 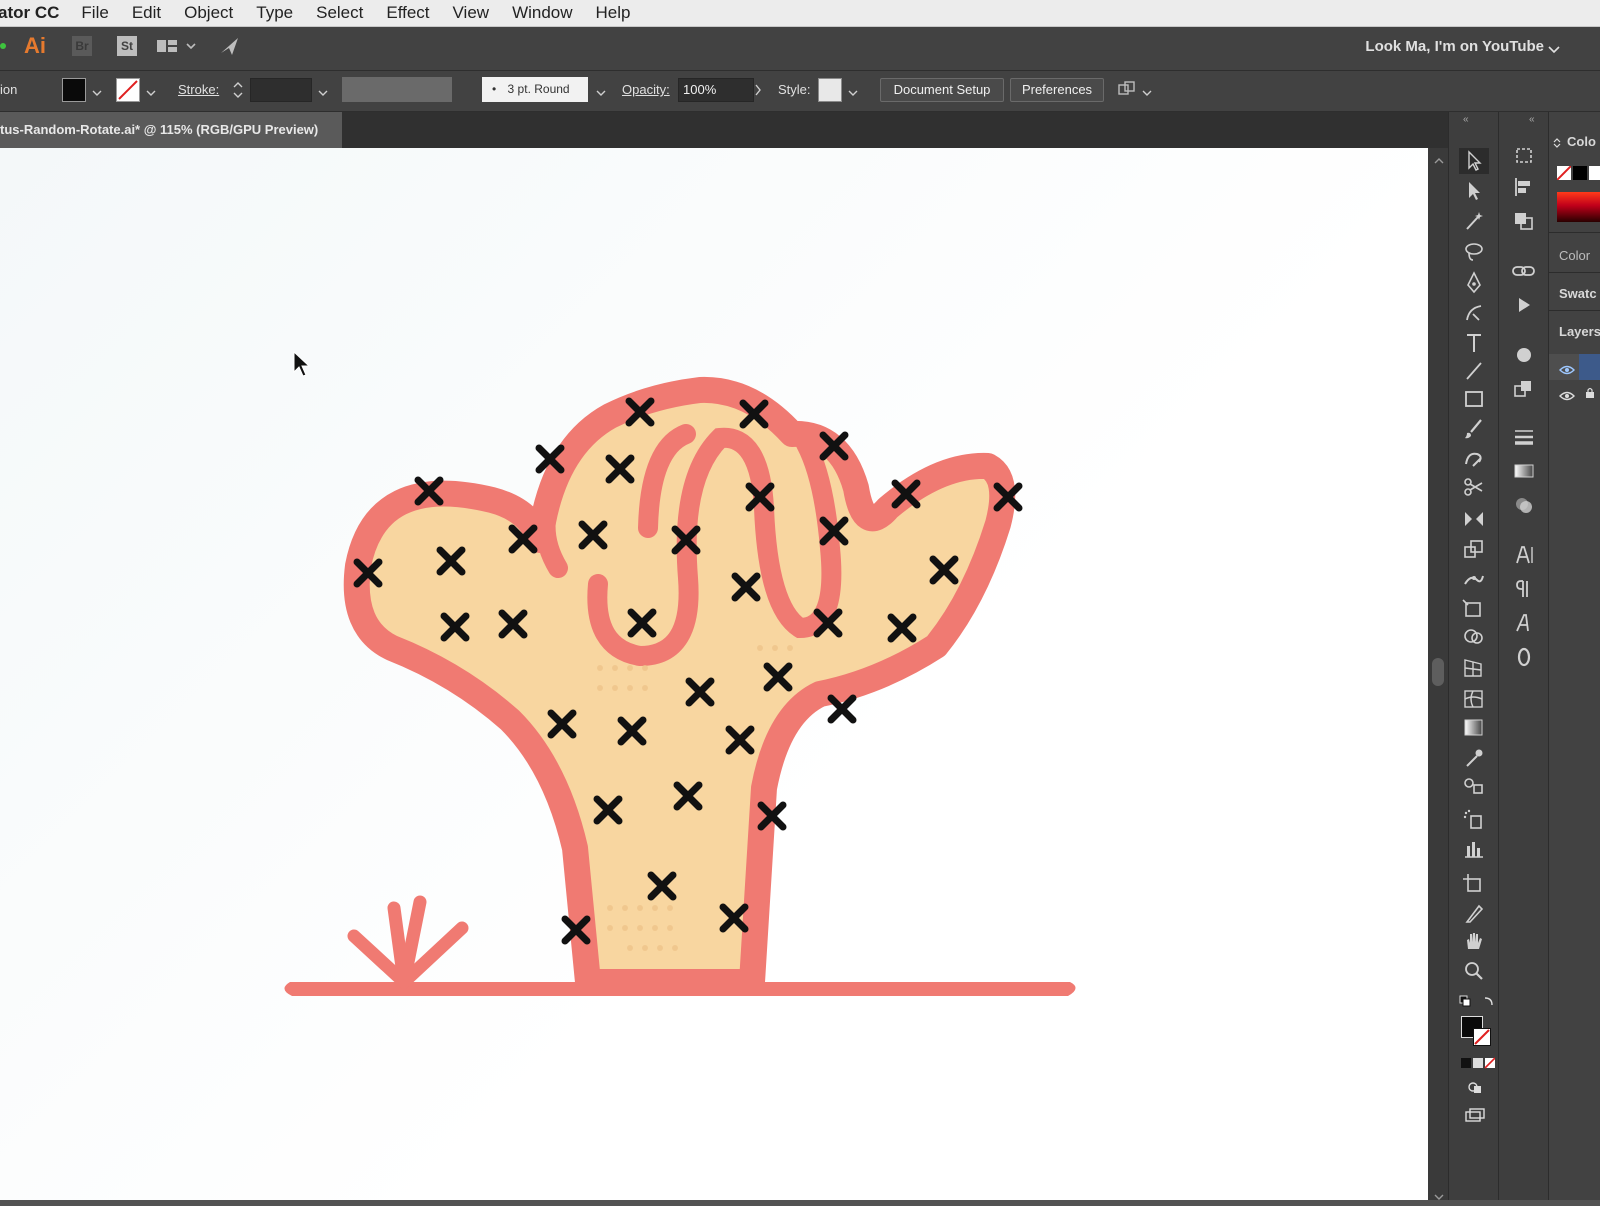 I want to click on stock-button: St, so click(x=127, y=46).